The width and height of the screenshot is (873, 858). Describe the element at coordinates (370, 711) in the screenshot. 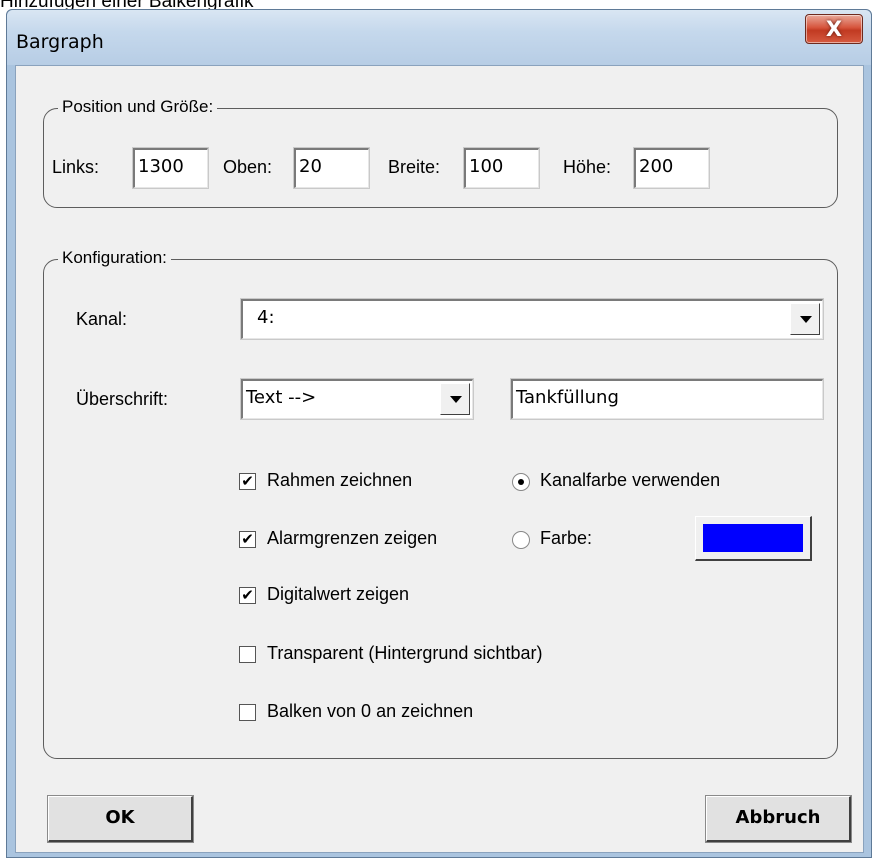

I see `balken-von-0-label: Balken von 0 an zeichnen` at that location.